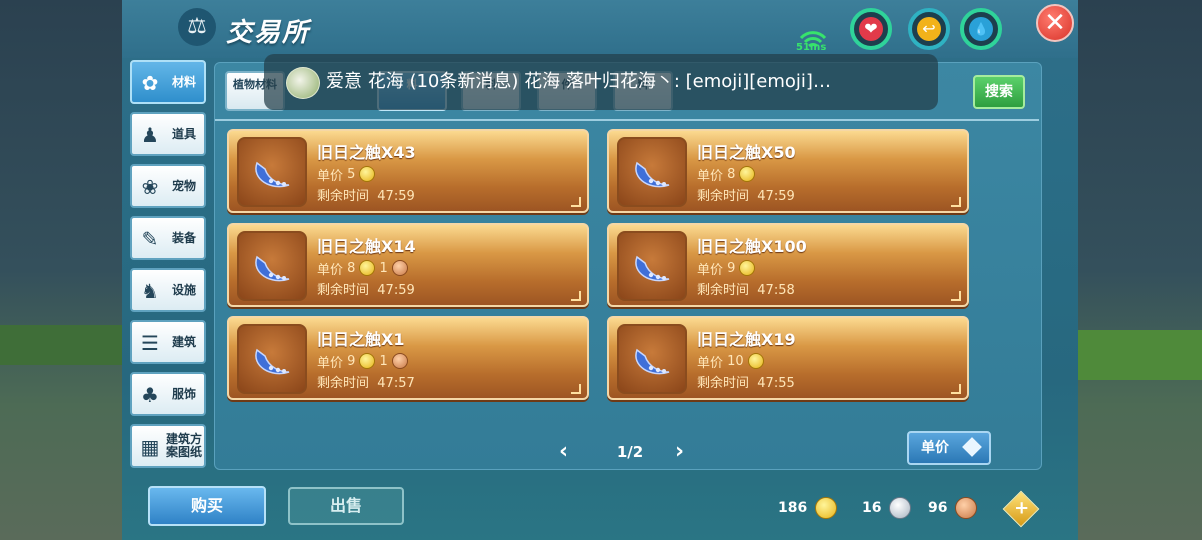 The image size is (1202, 540). I want to click on time-row: 剩余时间 47:58, so click(746, 288).